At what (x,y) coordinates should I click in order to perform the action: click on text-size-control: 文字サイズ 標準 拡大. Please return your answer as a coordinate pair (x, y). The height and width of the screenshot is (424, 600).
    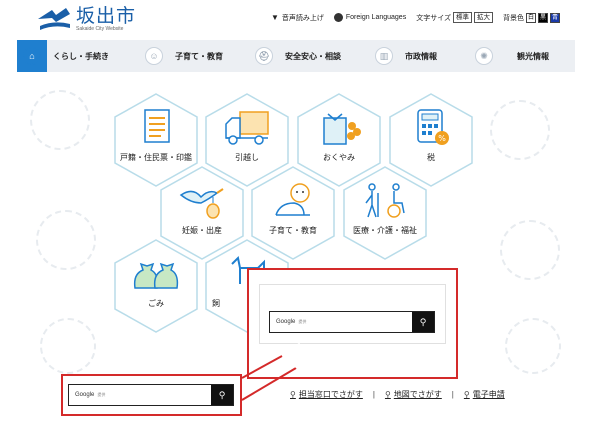
    Looking at the image, I should click on (454, 17).